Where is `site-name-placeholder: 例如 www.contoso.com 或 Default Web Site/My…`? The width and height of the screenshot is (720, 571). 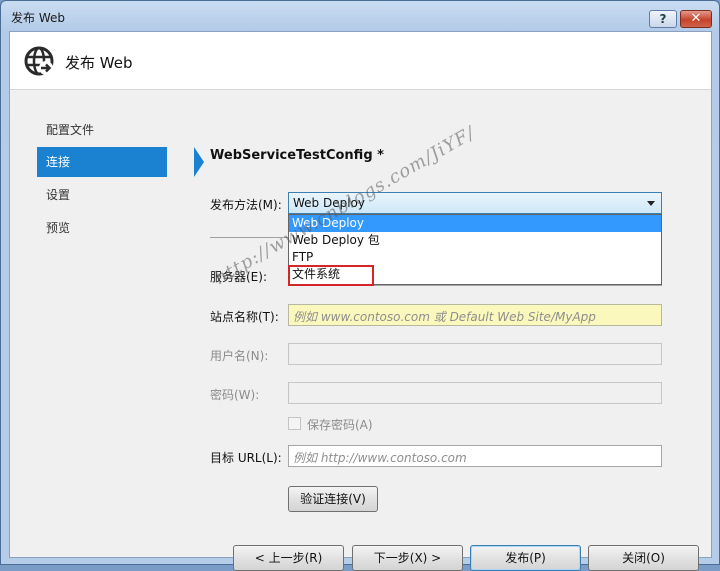 site-name-placeholder: 例如 www.contoso.com 或 Default Web Site/My… is located at coordinates (444, 317).